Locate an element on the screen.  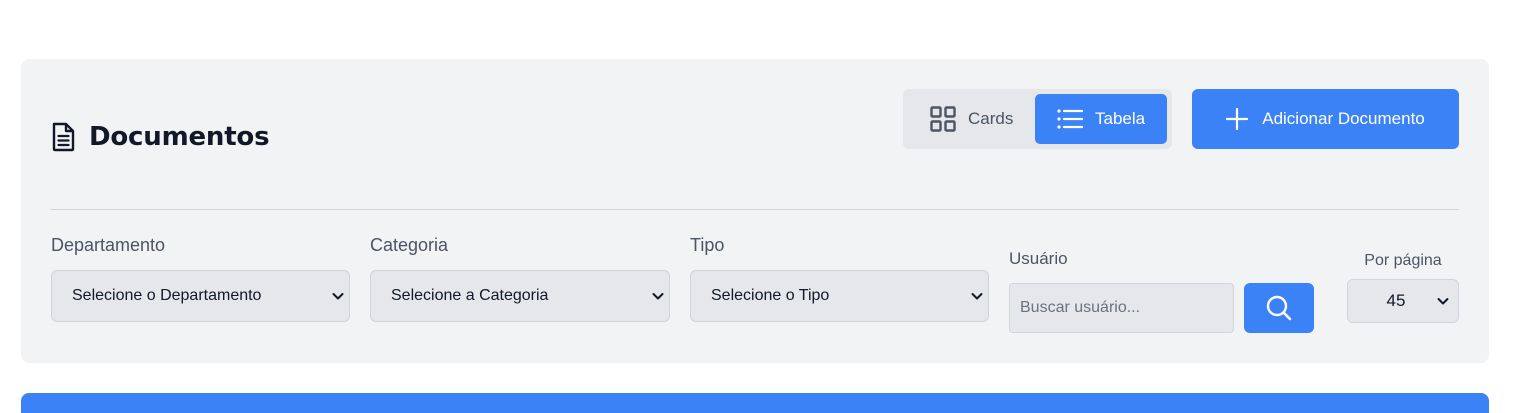
per-page-select: 45 is located at coordinates (1403, 301).